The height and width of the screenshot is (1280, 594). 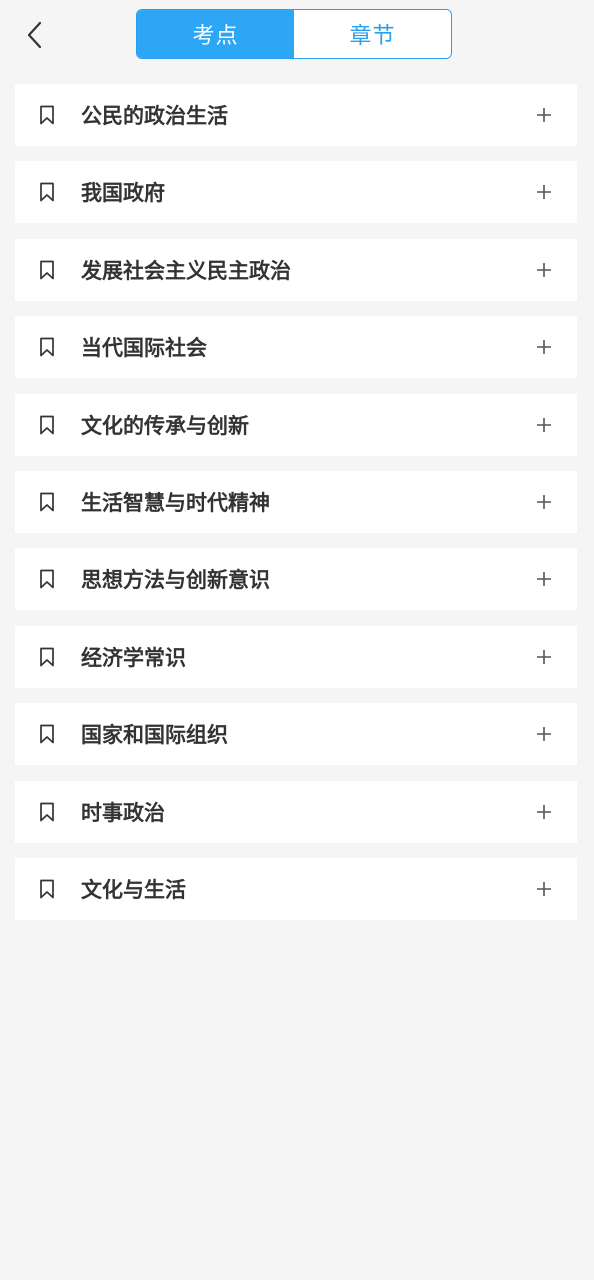 I want to click on list-item: 思想方法与创新意识, so click(x=296, y=579).